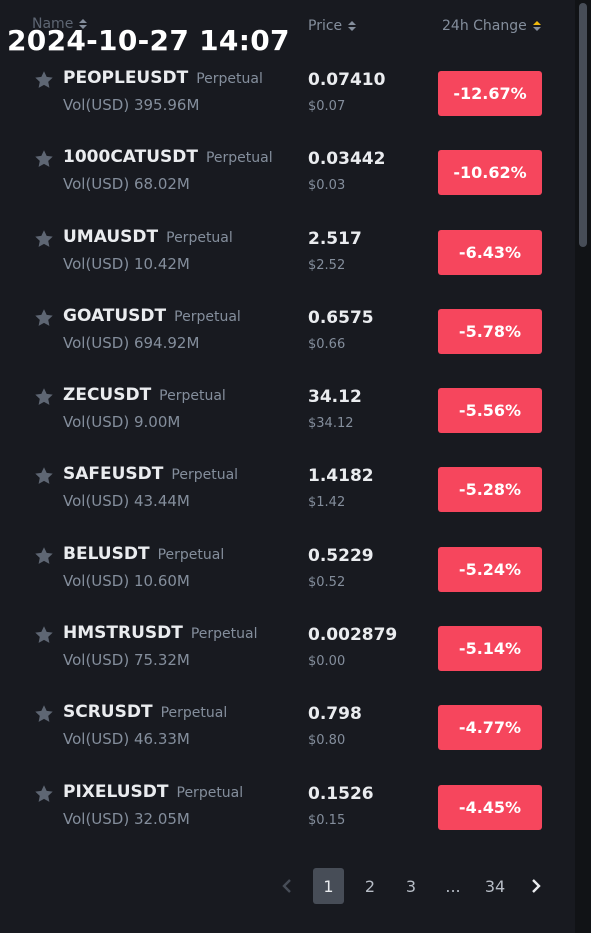  What do you see at coordinates (335, 397) in the screenshot?
I see `last-price: 34.12` at bounding box center [335, 397].